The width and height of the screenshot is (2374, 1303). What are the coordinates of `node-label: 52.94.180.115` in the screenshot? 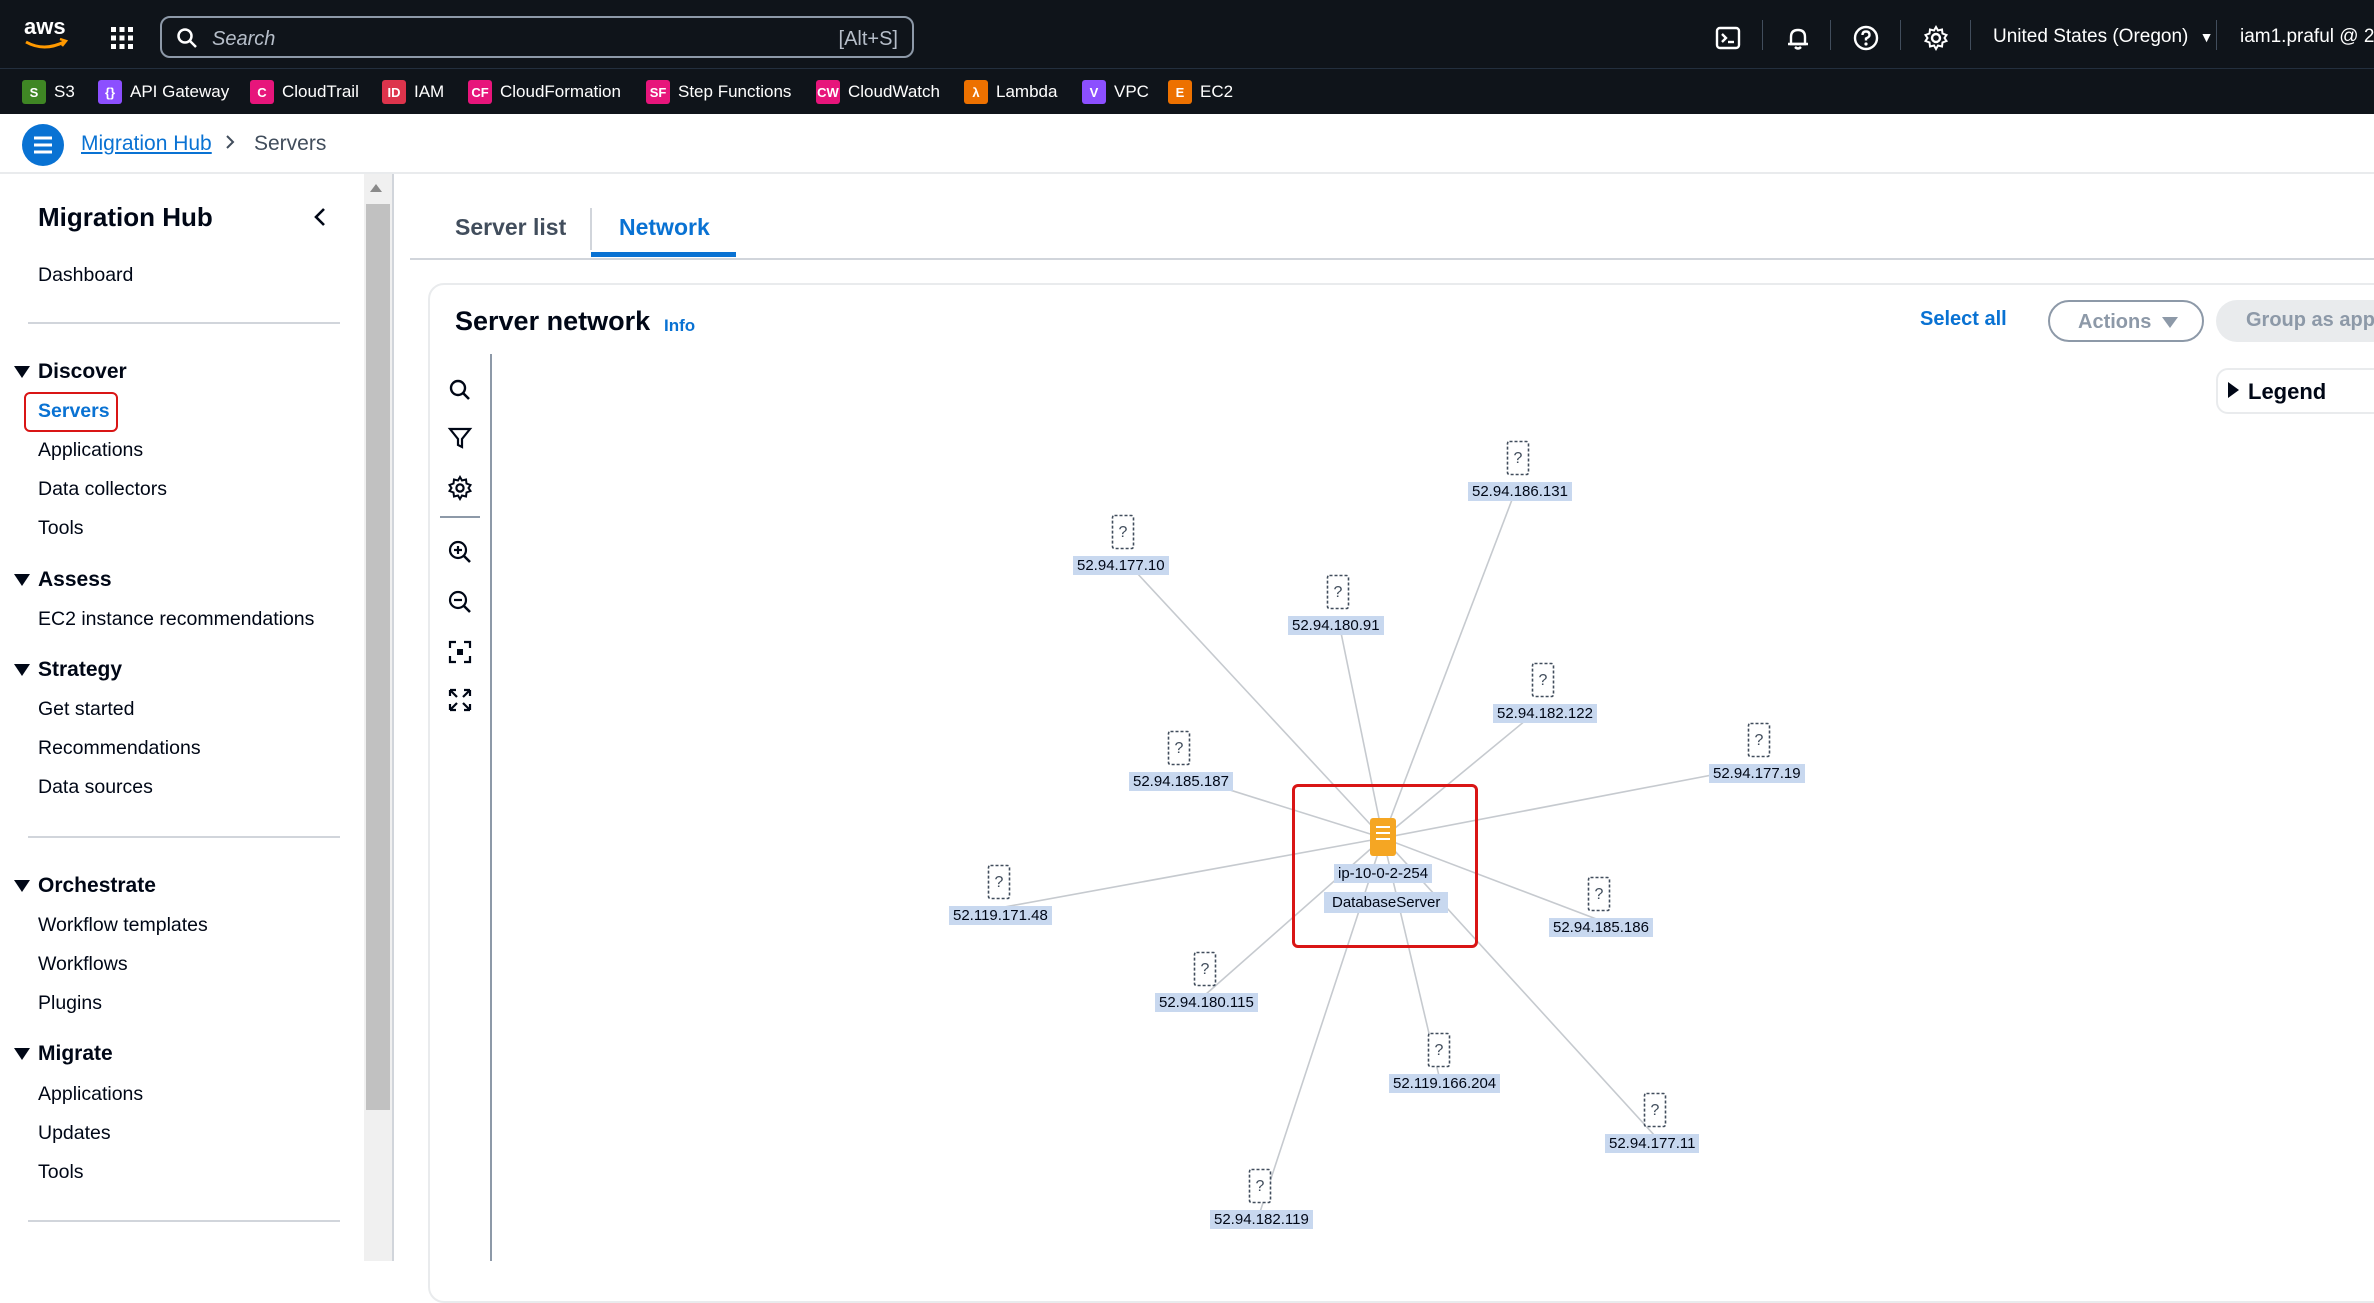 It's located at (1206, 1002).